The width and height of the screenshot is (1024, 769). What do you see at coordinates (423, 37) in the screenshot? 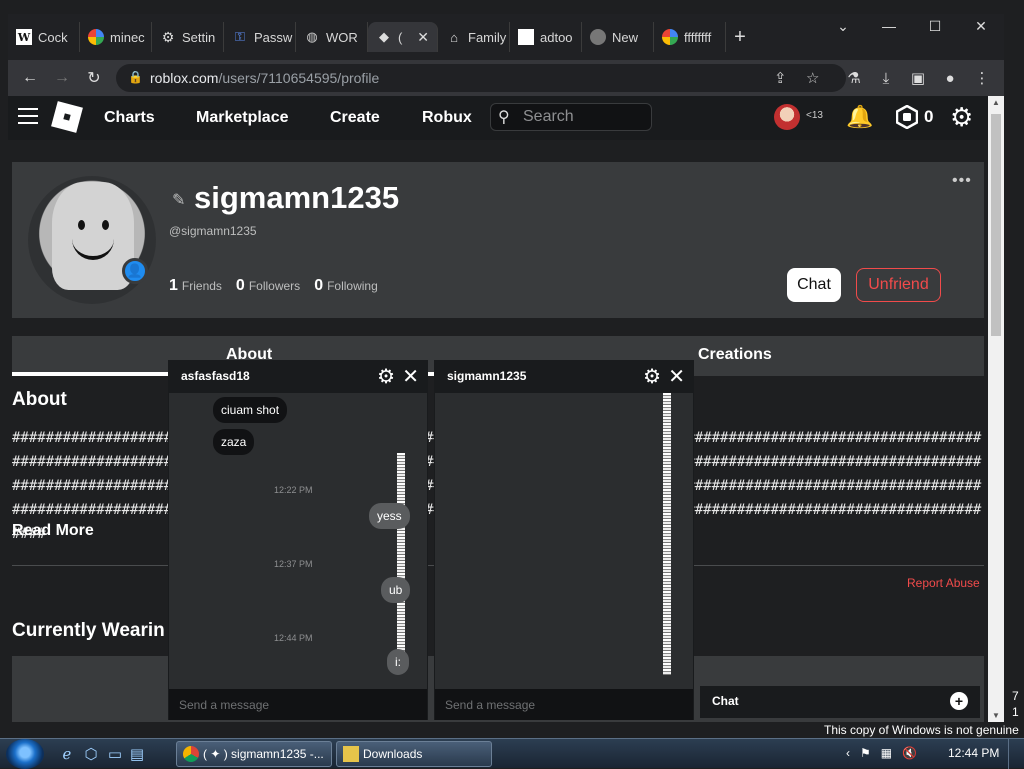
I see `close-tab-icon: ✕` at bounding box center [423, 37].